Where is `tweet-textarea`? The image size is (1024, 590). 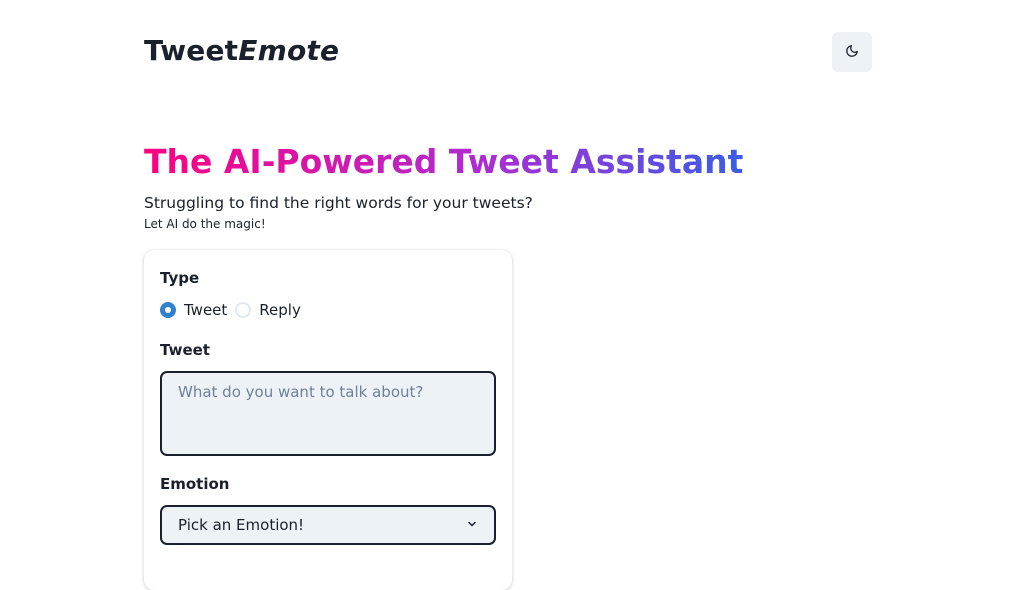
tweet-textarea is located at coordinates (328, 413).